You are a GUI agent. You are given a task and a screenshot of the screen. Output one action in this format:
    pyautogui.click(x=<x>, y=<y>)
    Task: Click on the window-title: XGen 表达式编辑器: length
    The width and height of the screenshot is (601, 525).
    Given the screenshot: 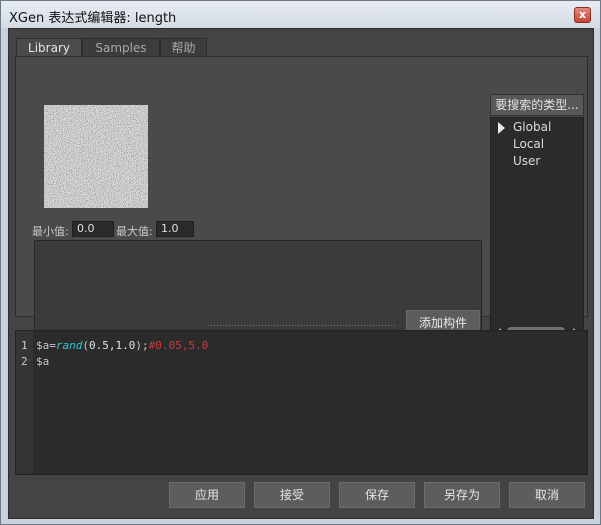 What is the action you would take?
    pyautogui.click(x=93, y=18)
    